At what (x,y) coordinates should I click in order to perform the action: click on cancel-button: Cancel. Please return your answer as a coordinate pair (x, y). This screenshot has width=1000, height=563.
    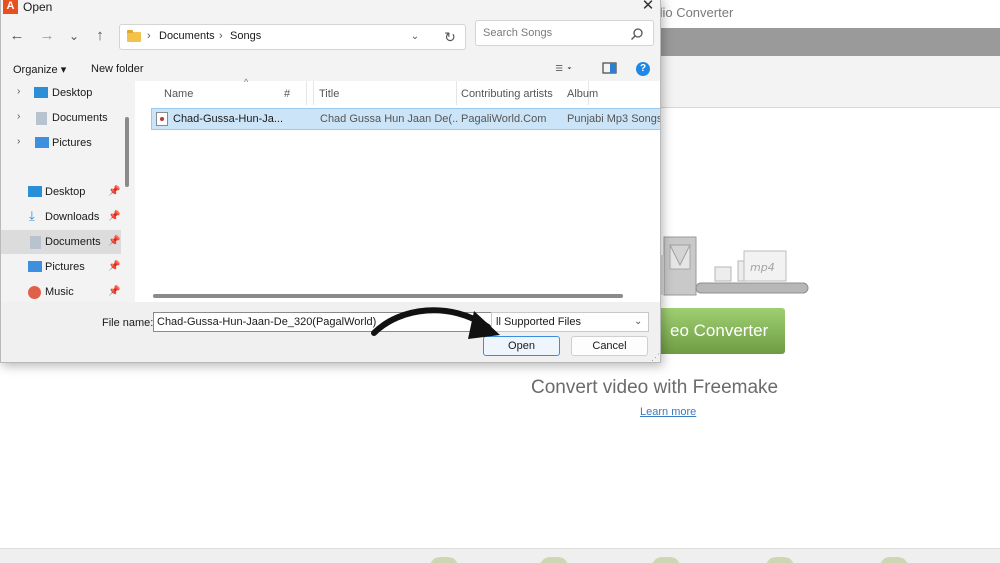
    Looking at the image, I should click on (609, 346).